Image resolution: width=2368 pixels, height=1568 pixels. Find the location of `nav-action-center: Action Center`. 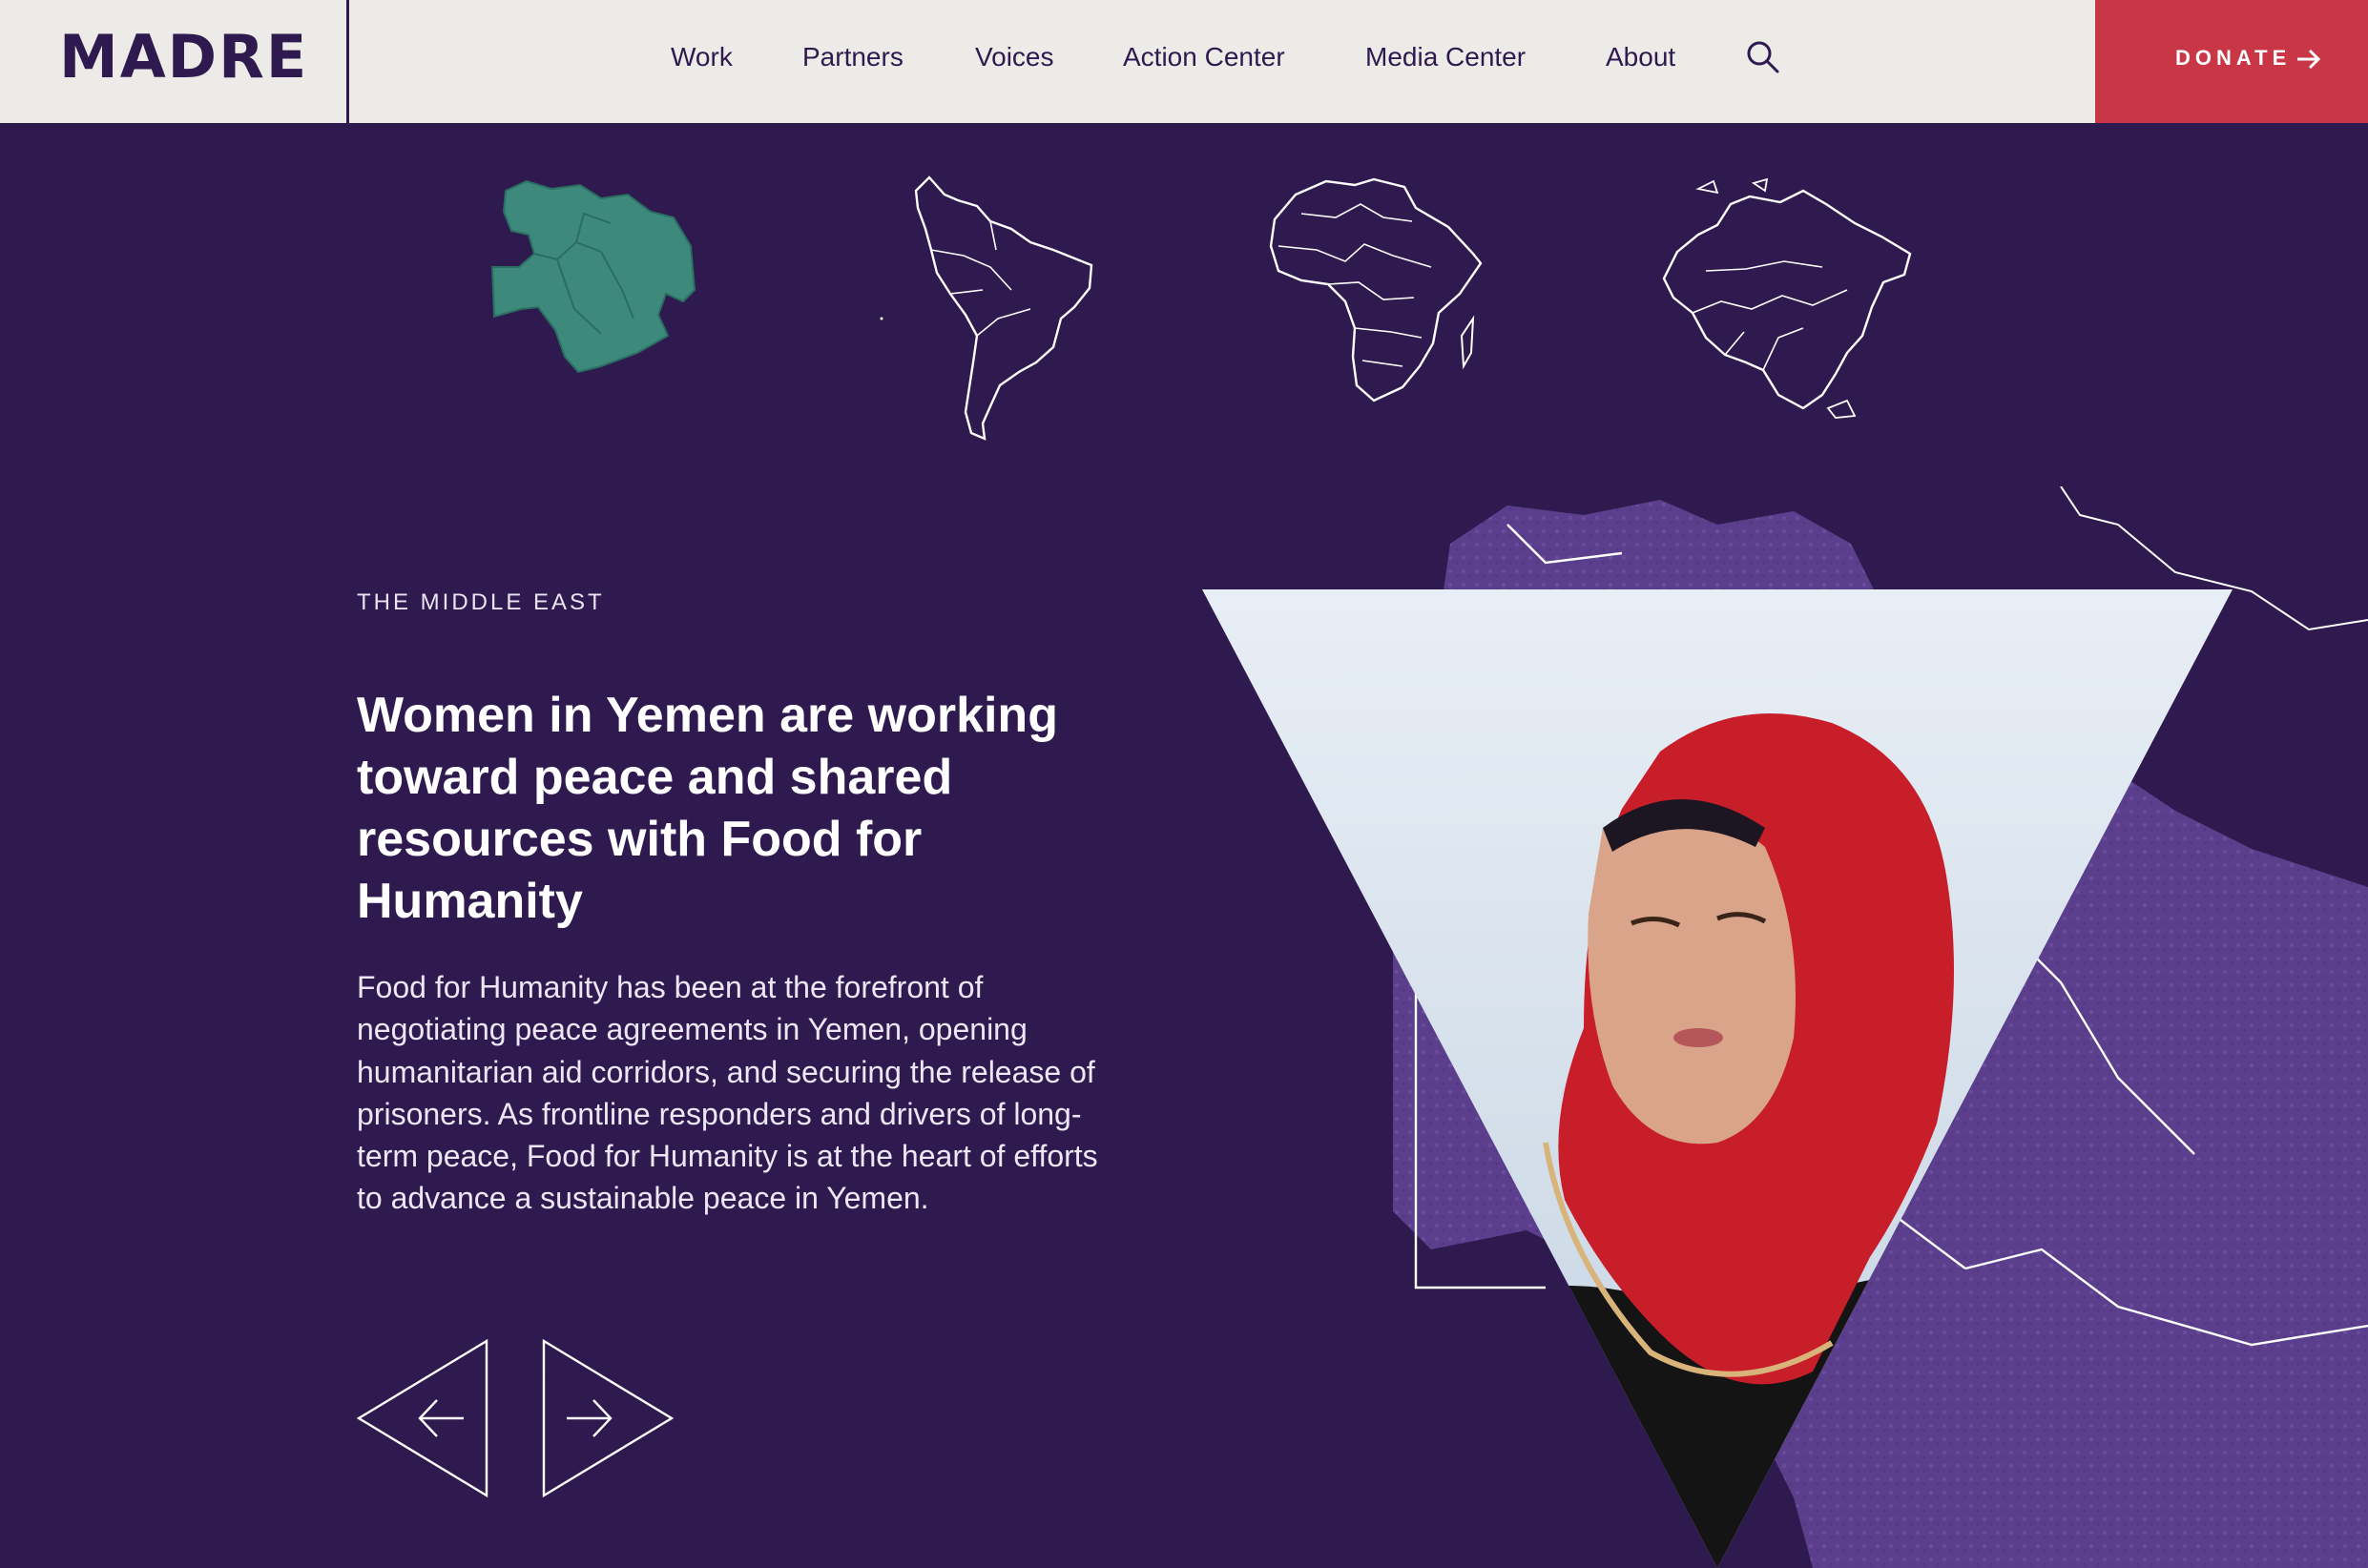

nav-action-center: Action Center is located at coordinates (1204, 57).